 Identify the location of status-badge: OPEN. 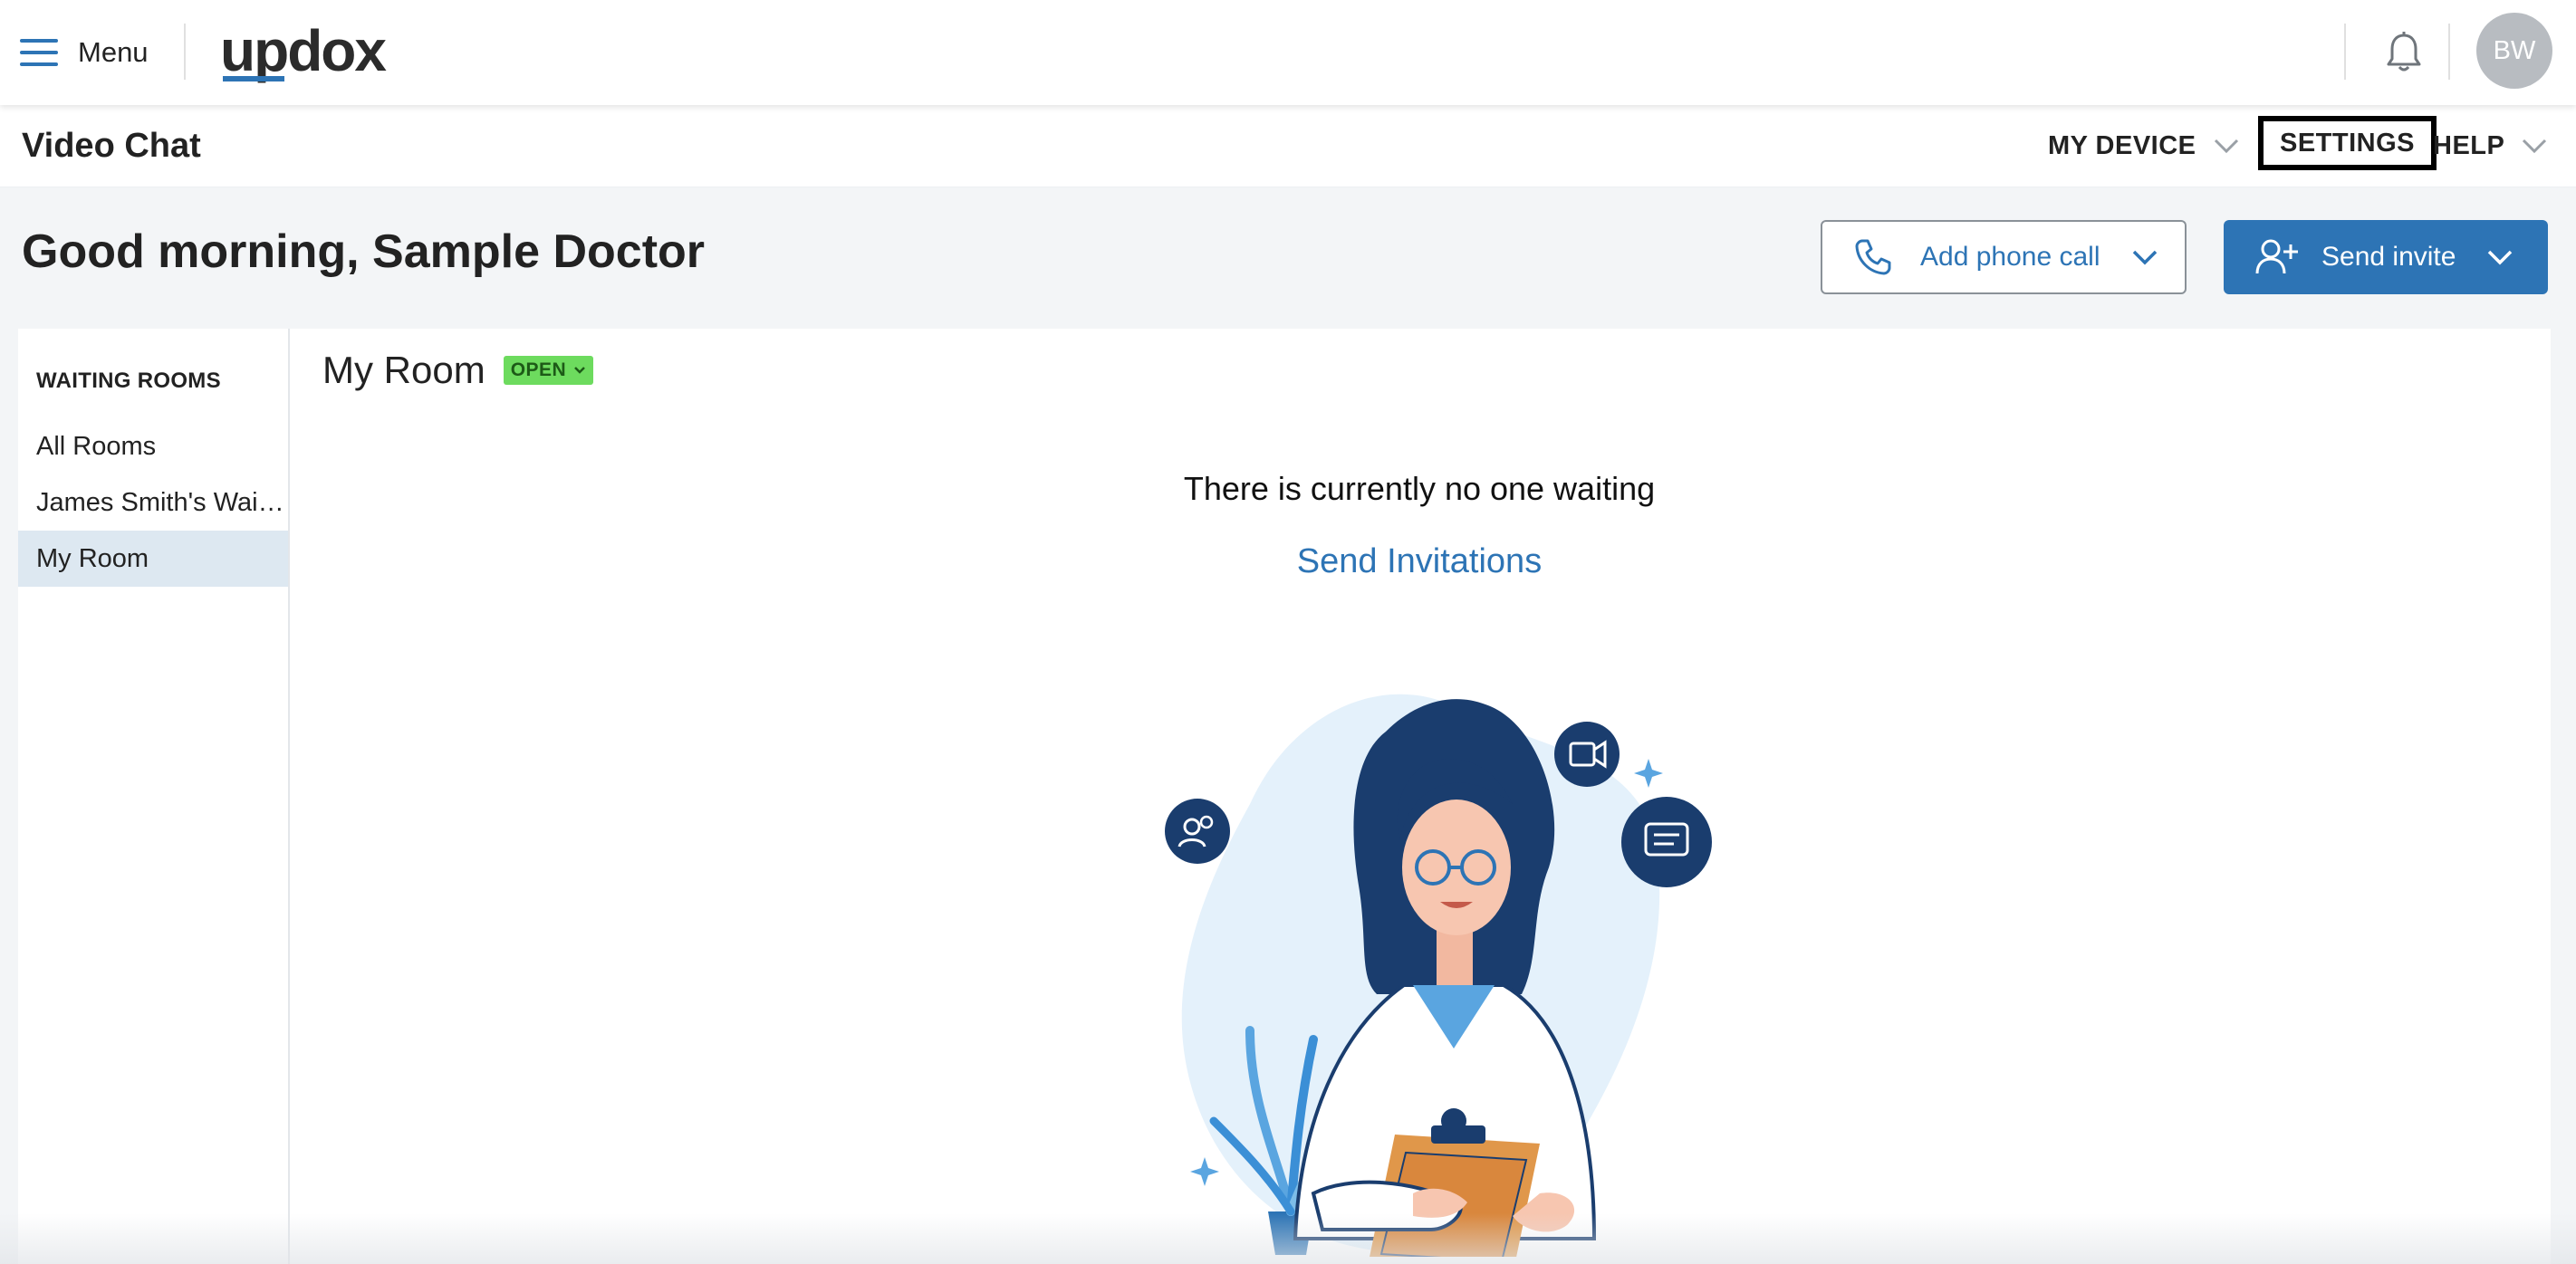
(548, 370).